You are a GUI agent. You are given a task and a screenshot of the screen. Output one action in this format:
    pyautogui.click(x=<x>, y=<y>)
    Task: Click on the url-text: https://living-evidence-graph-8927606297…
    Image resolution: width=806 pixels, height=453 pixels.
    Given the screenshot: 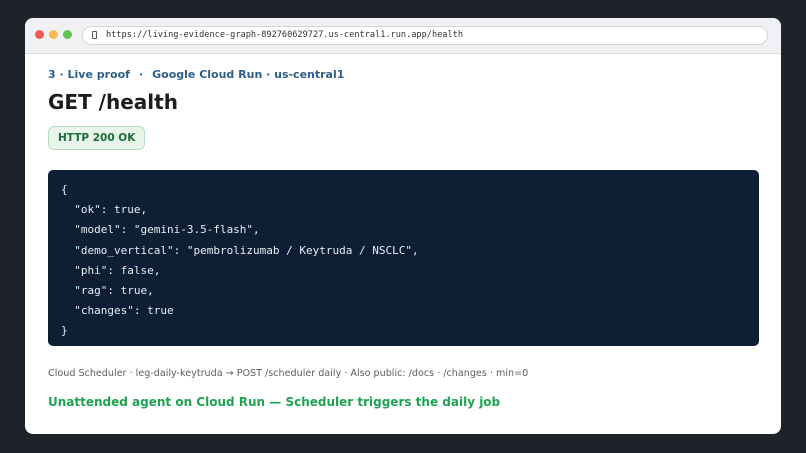 What is the action you would take?
    pyautogui.click(x=284, y=35)
    